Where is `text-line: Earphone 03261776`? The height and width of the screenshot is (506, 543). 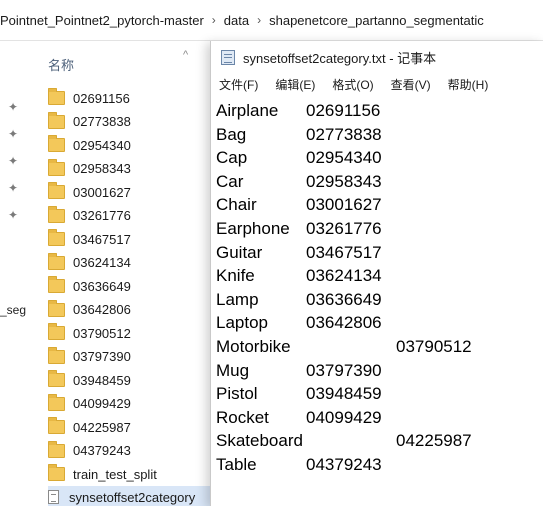
text-line: Earphone 03261776 is located at coordinates (379, 229).